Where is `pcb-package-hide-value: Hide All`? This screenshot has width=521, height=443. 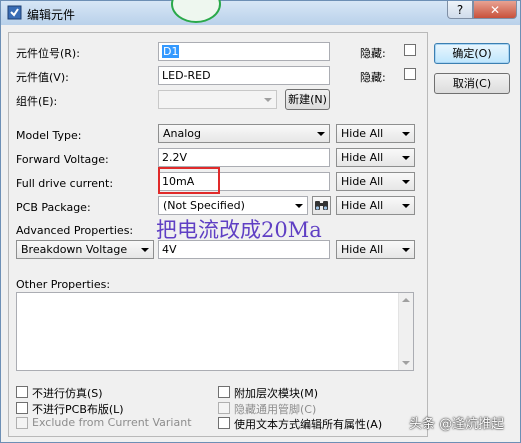 pcb-package-hide-value: Hide All is located at coordinates (362, 205).